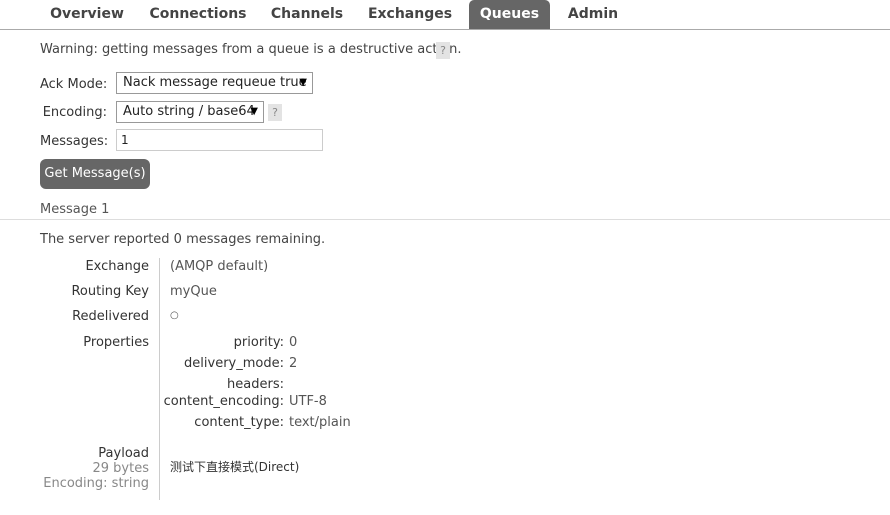  Describe the element at coordinates (110, 291) in the screenshot. I see `routing-key-label: Routing Key` at that location.